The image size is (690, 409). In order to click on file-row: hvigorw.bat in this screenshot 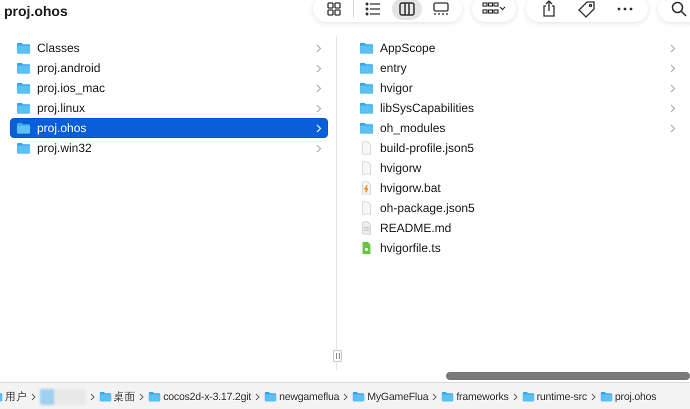, I will do `click(517, 188)`.